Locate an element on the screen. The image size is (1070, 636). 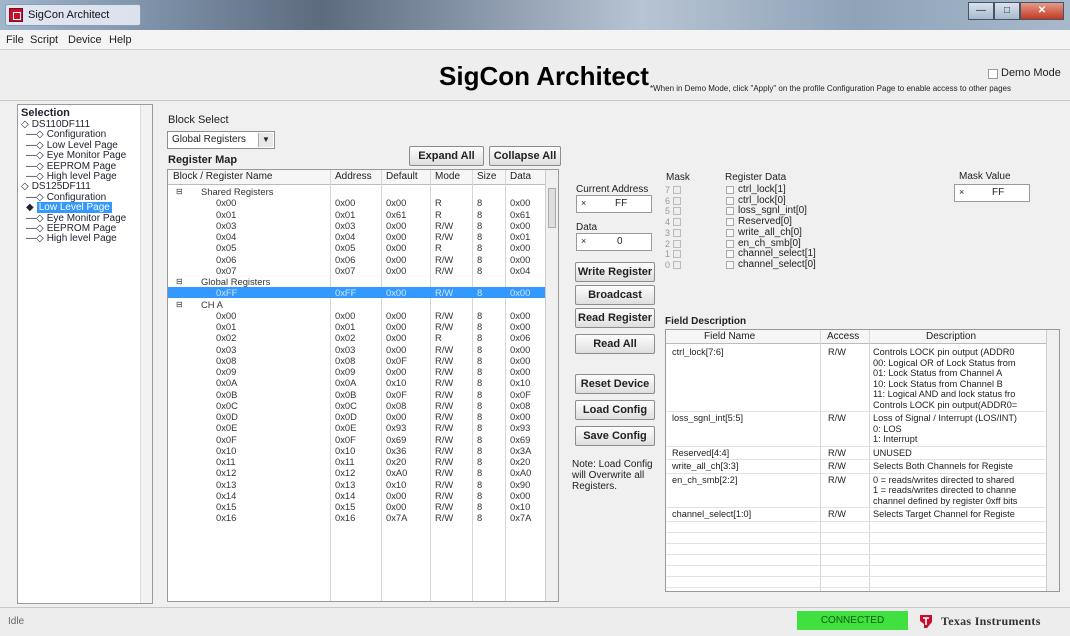
minimize-button: — is located at coordinates (981, 11).